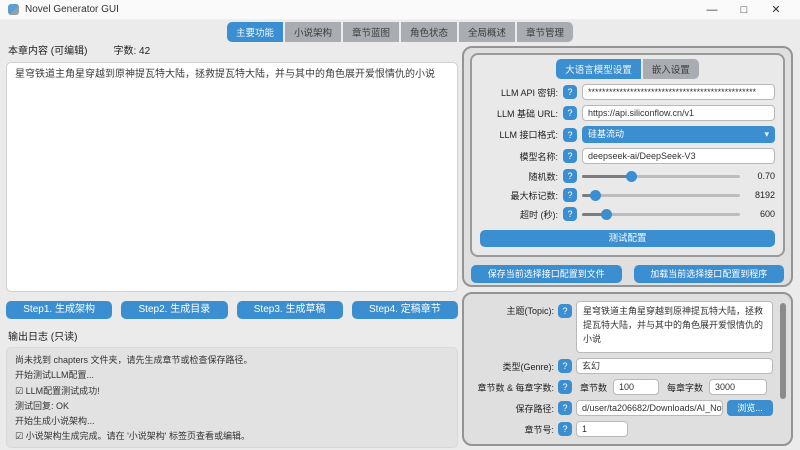 This screenshot has height=450, width=800. What do you see at coordinates (766, 134) in the screenshot?
I see `chevron-down-icon: ▾` at bounding box center [766, 134].